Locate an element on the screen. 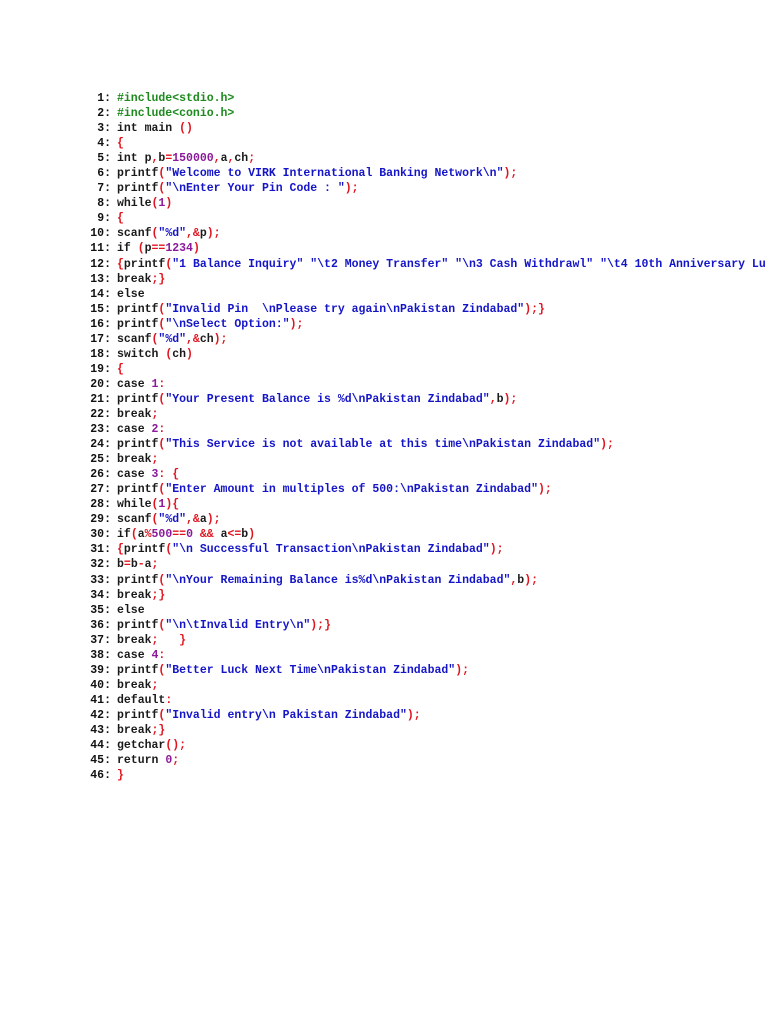 The height and width of the screenshot is (1024, 768). line-number: 37: is located at coordinates (100, 640).